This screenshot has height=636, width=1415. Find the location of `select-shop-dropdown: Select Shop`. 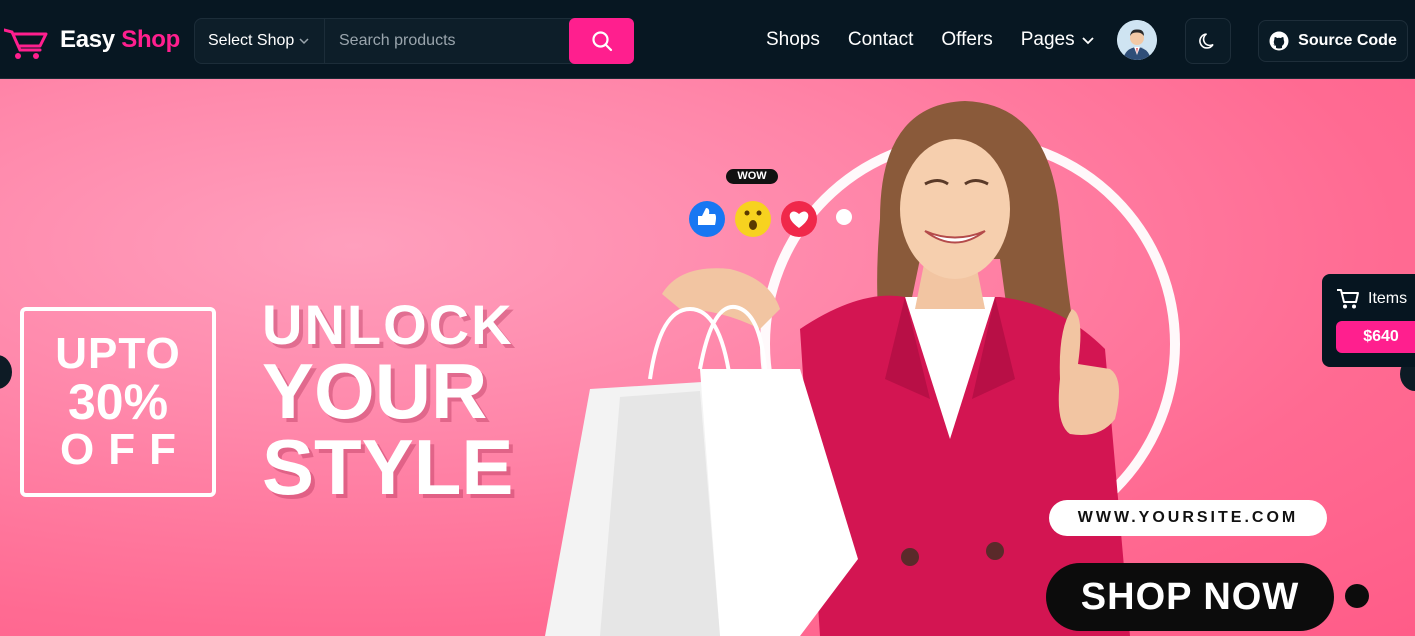

select-shop-dropdown: Select Shop is located at coordinates (260, 41).